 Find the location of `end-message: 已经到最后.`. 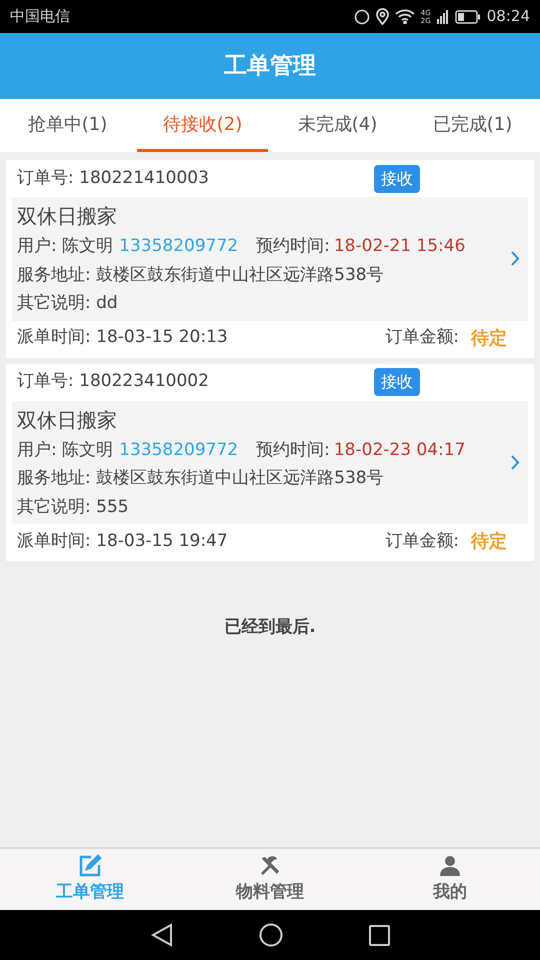

end-message: 已经到最后. is located at coordinates (270, 627).